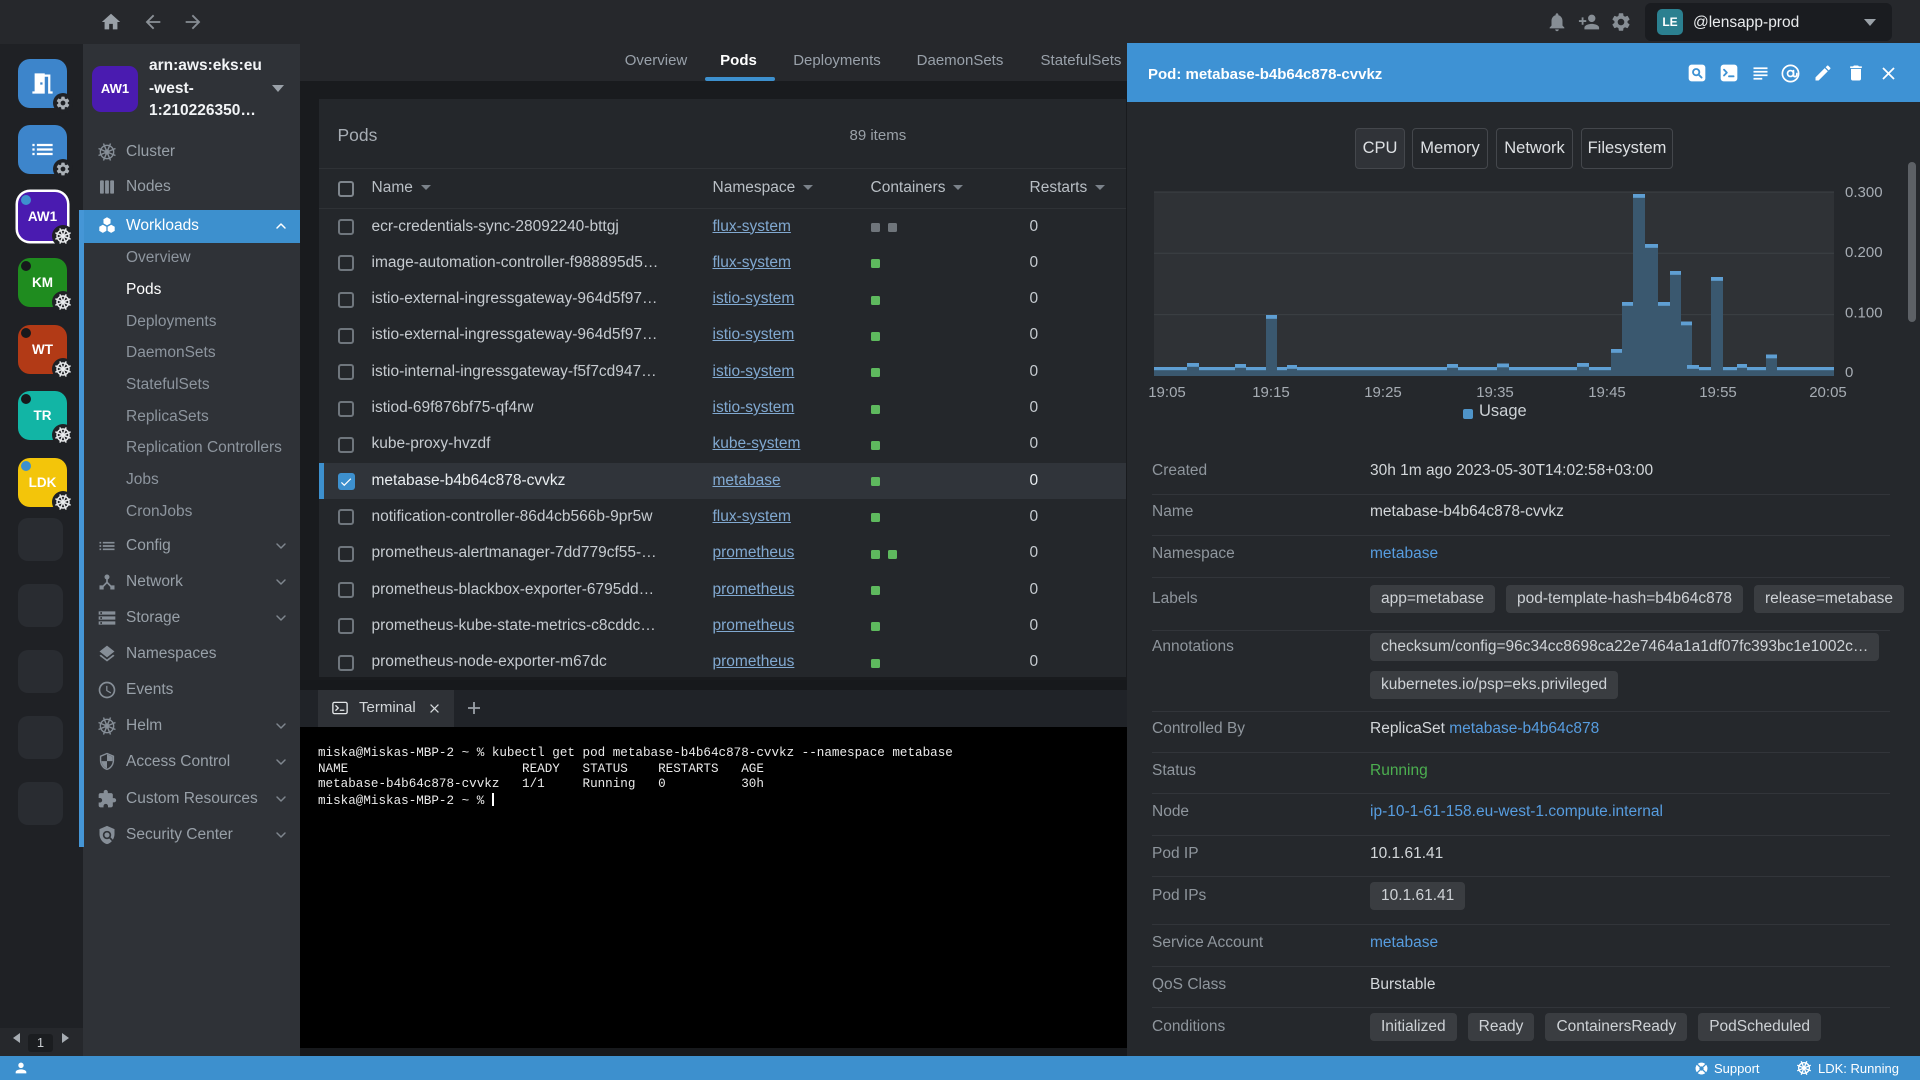 This screenshot has height=1080, width=1920. Describe the element at coordinates (1864, 252) in the screenshot. I see `svg-text: 0.200` at that location.